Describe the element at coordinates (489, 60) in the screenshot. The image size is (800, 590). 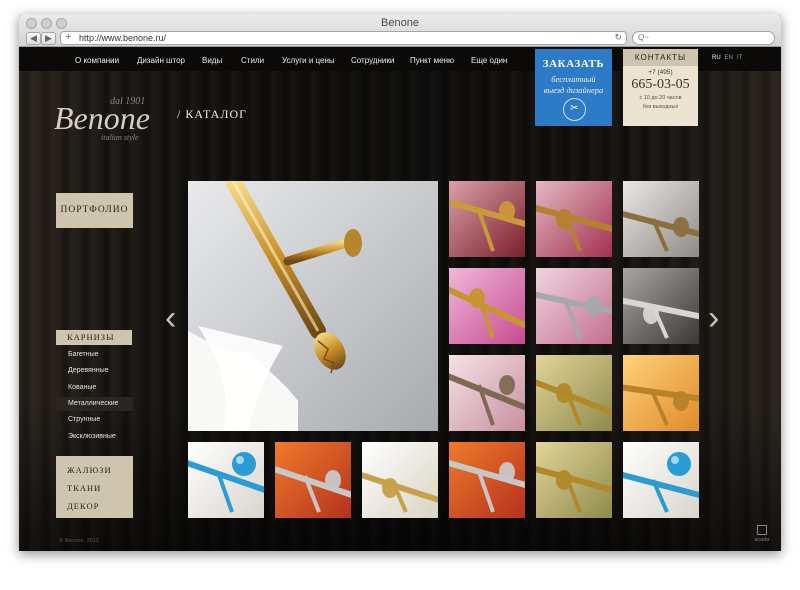
I see `nav-item-7: Еще один` at that location.